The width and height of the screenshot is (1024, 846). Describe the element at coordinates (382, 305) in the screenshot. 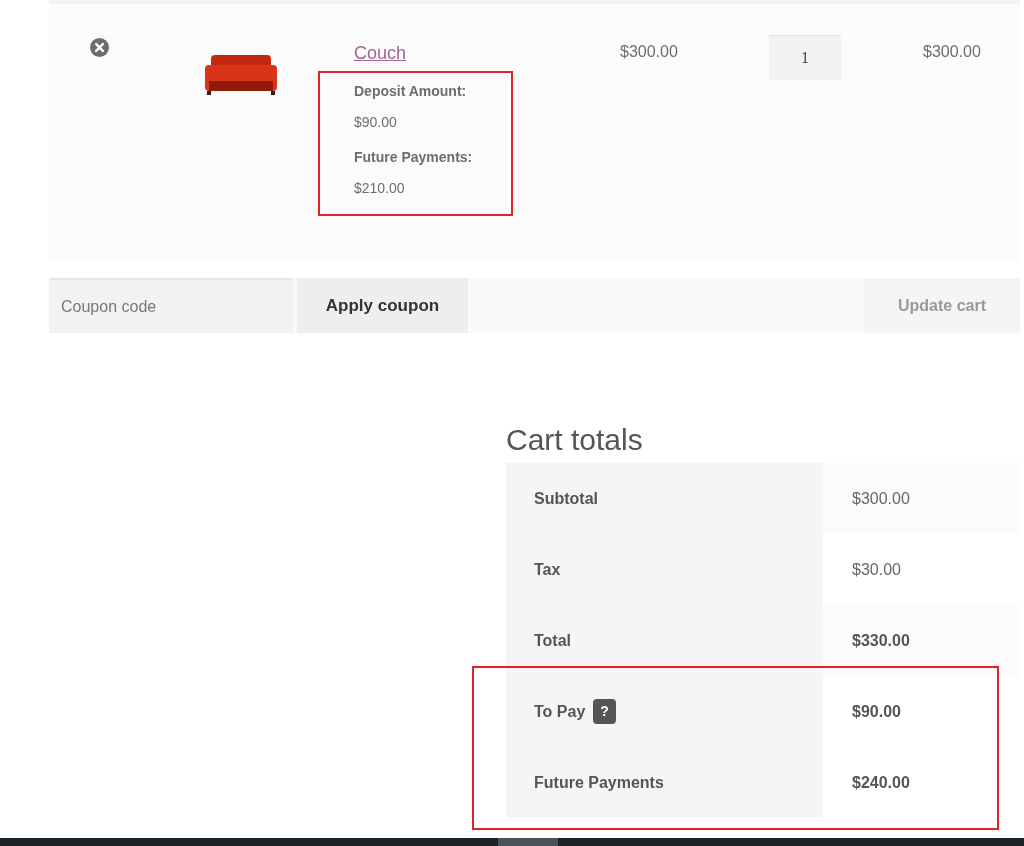

I see `apply-coupon-button: Apply coupon` at that location.